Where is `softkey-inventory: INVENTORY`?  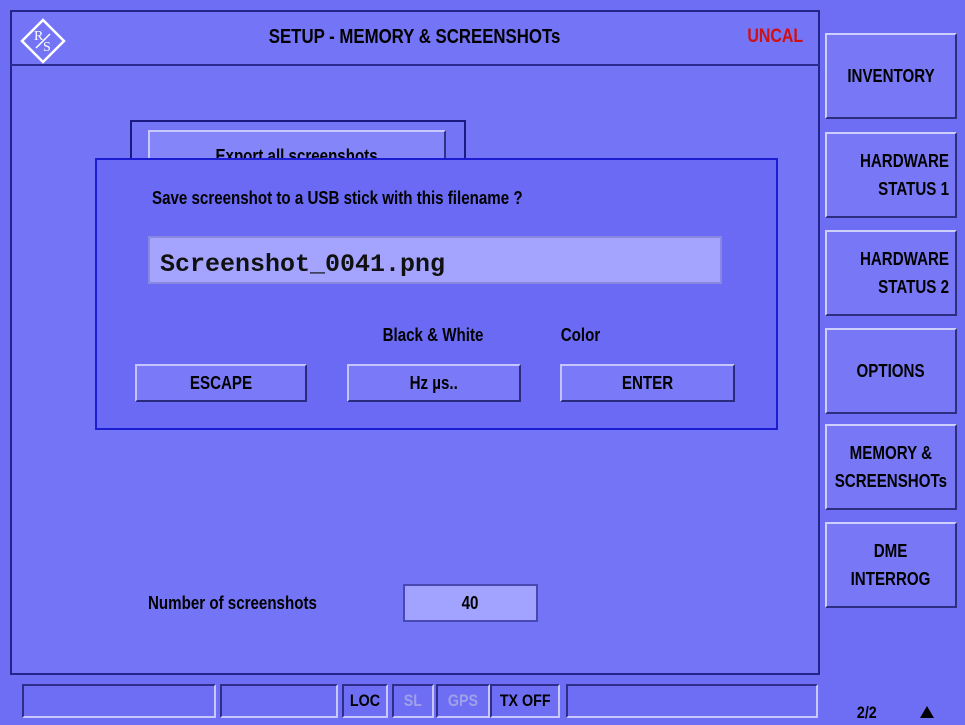
softkey-inventory: INVENTORY is located at coordinates (891, 76).